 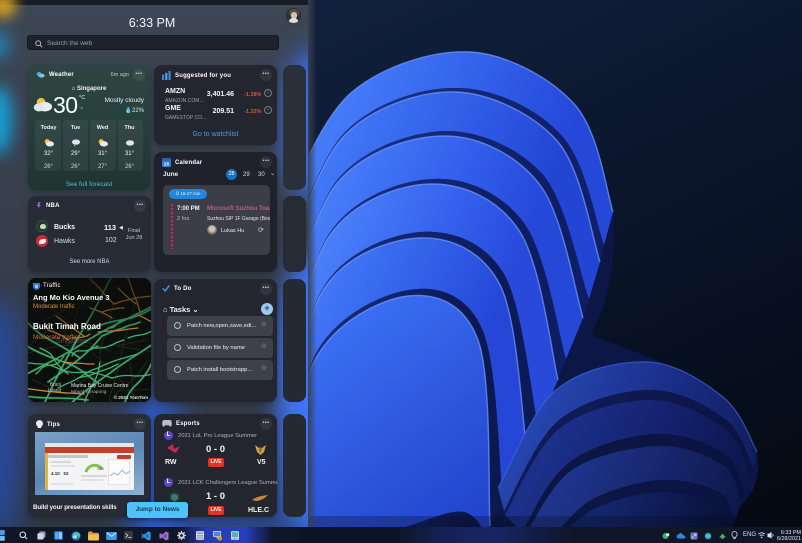 What do you see at coordinates (167, 163) in the screenshot?
I see `svg-text: 28` at bounding box center [167, 163].